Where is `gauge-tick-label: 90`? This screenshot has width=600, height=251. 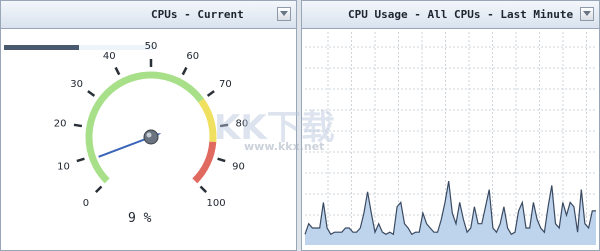 gauge-tick-label: 90 is located at coordinates (238, 166).